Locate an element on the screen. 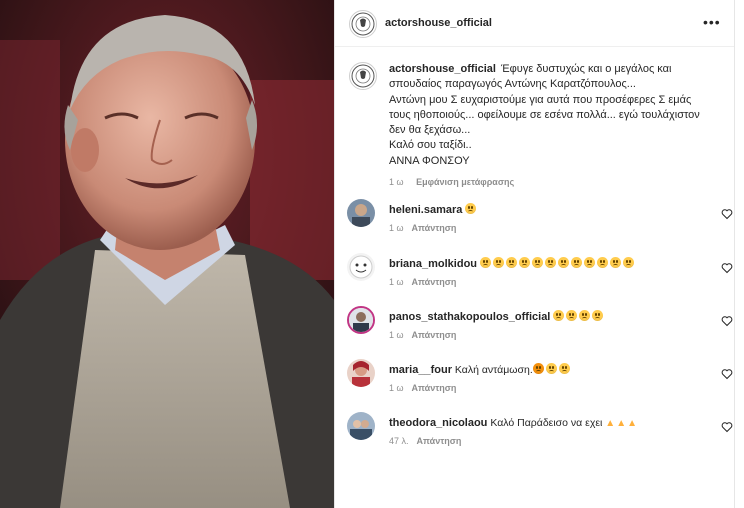 The width and height of the screenshot is (744, 508). smiley-avatar-icon is located at coordinates (361, 267).